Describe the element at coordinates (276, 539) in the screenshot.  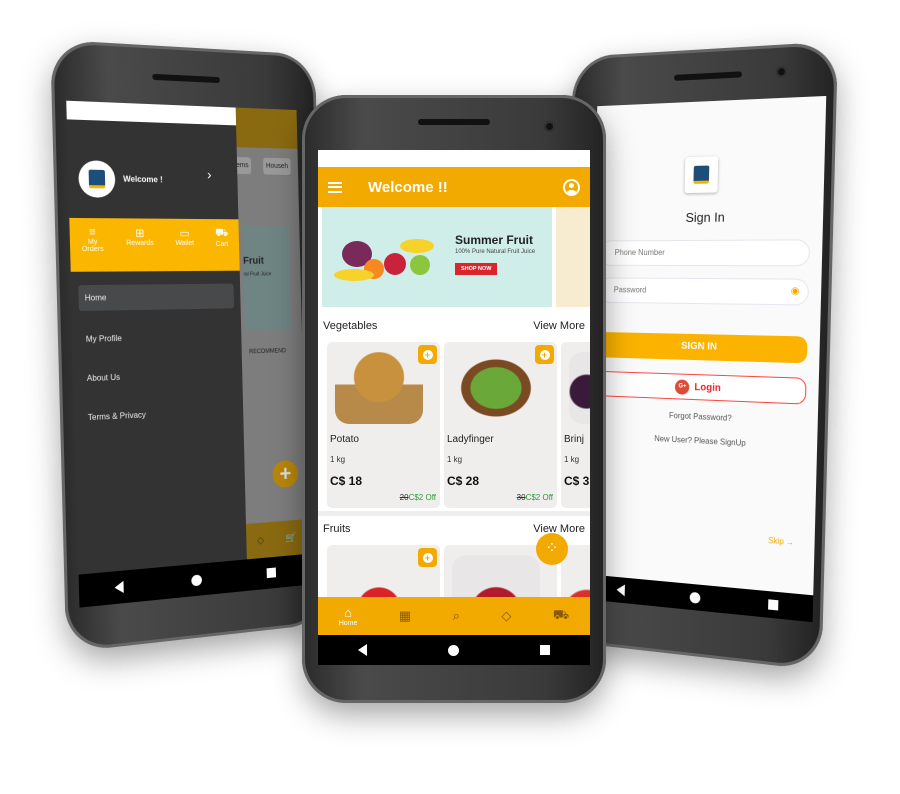
I see `bottom-nav: ◇ 🛒` at that location.